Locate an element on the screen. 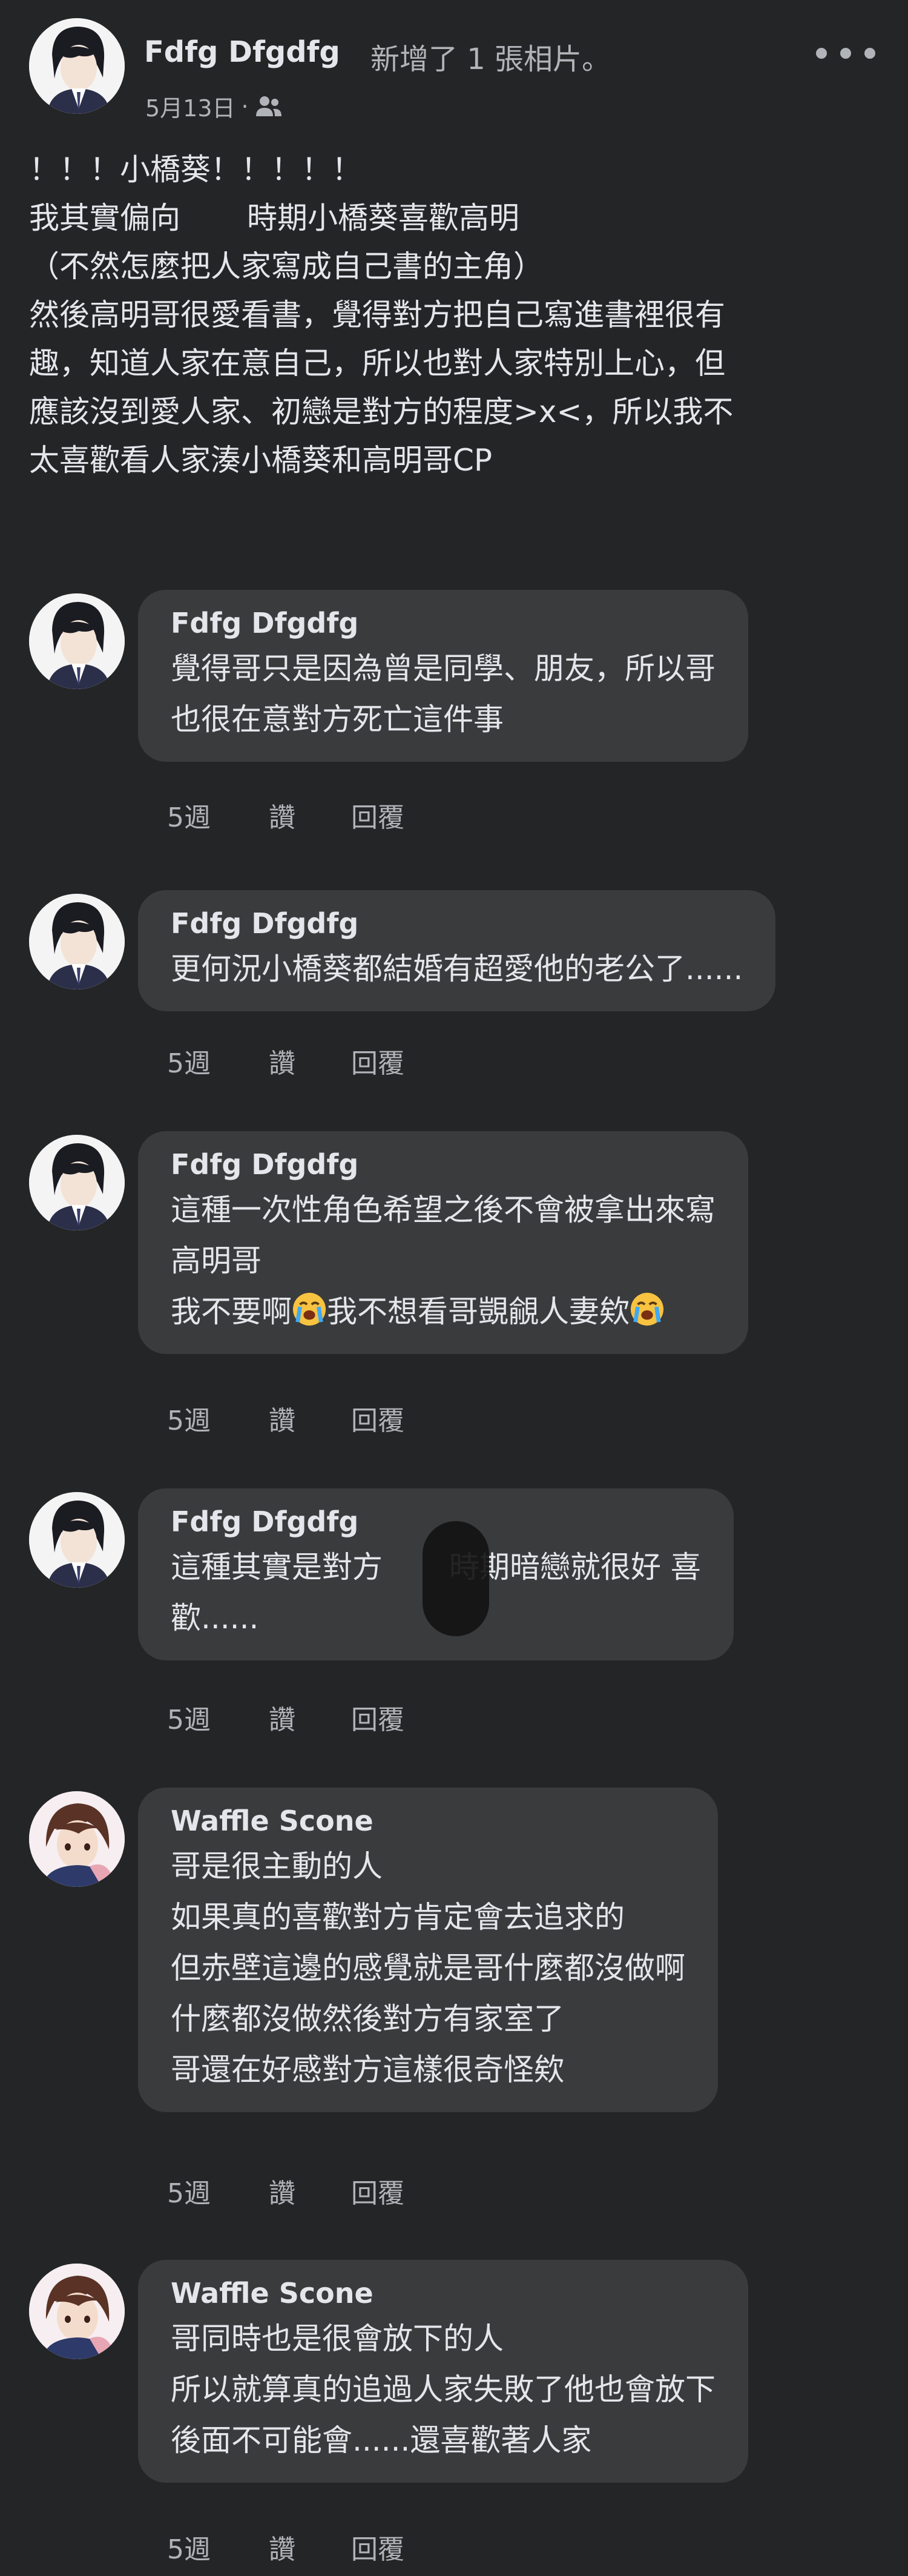 This screenshot has height=2576, width=908. comment-line: 也很在意對方死亡這件事 is located at coordinates (337, 719).